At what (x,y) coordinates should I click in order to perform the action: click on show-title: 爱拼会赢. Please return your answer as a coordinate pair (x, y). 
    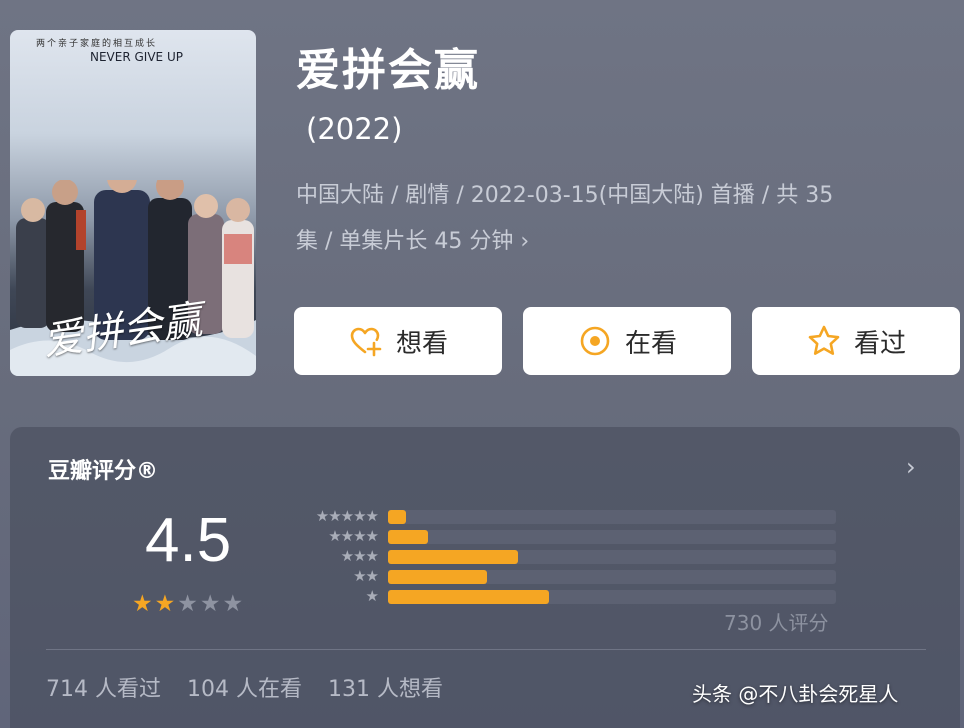
    Looking at the image, I should click on (388, 70).